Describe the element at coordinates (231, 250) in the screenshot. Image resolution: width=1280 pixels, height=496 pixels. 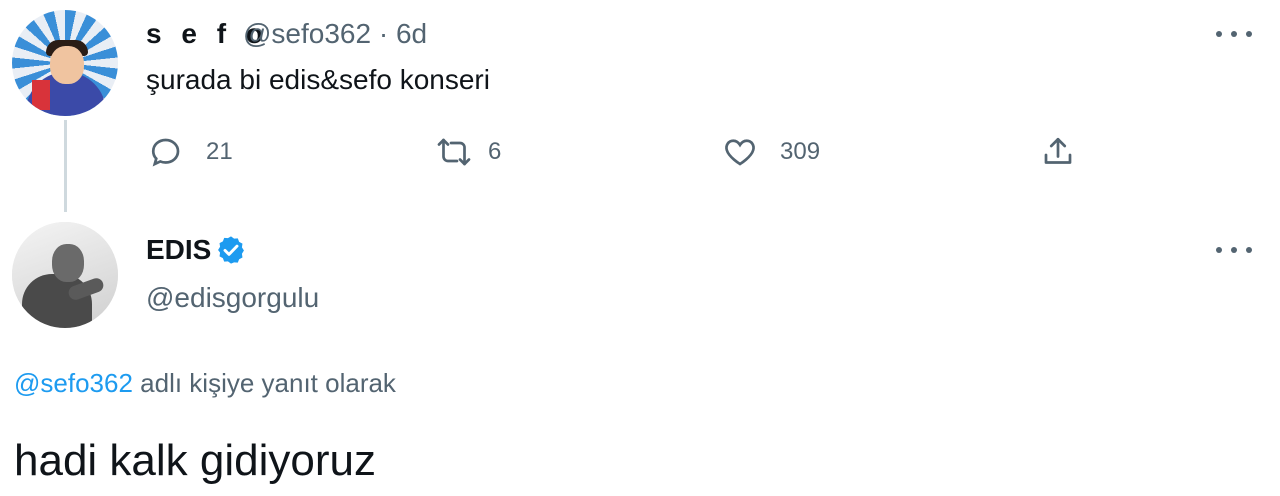
I see `verified-badge-icon` at that location.